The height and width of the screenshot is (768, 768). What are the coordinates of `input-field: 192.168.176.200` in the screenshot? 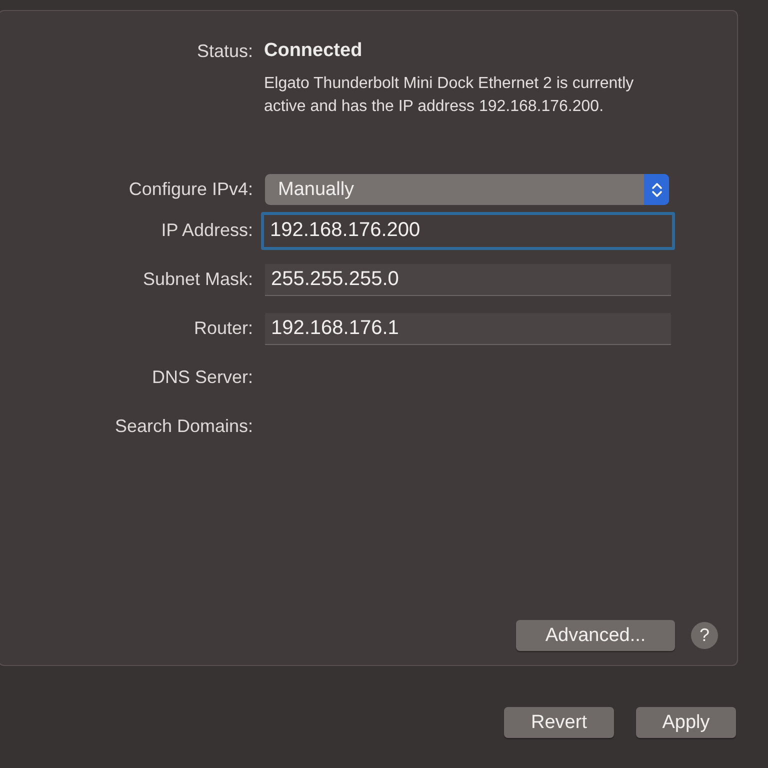 It's located at (468, 231).